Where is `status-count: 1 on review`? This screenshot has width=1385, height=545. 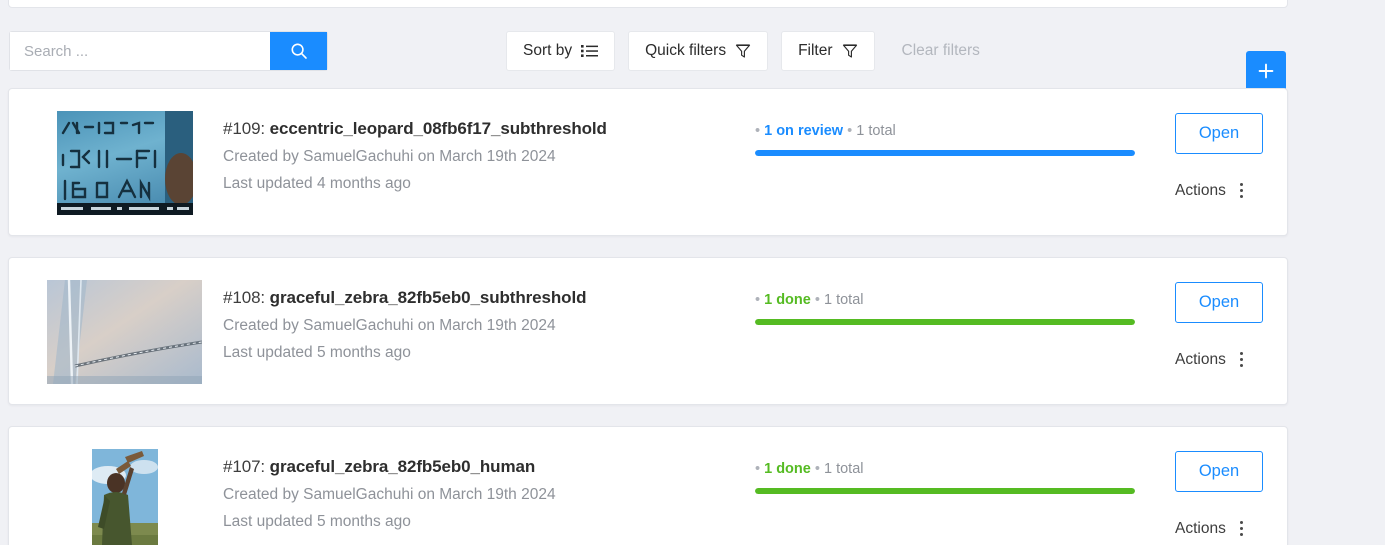
status-count: 1 on review is located at coordinates (804, 131).